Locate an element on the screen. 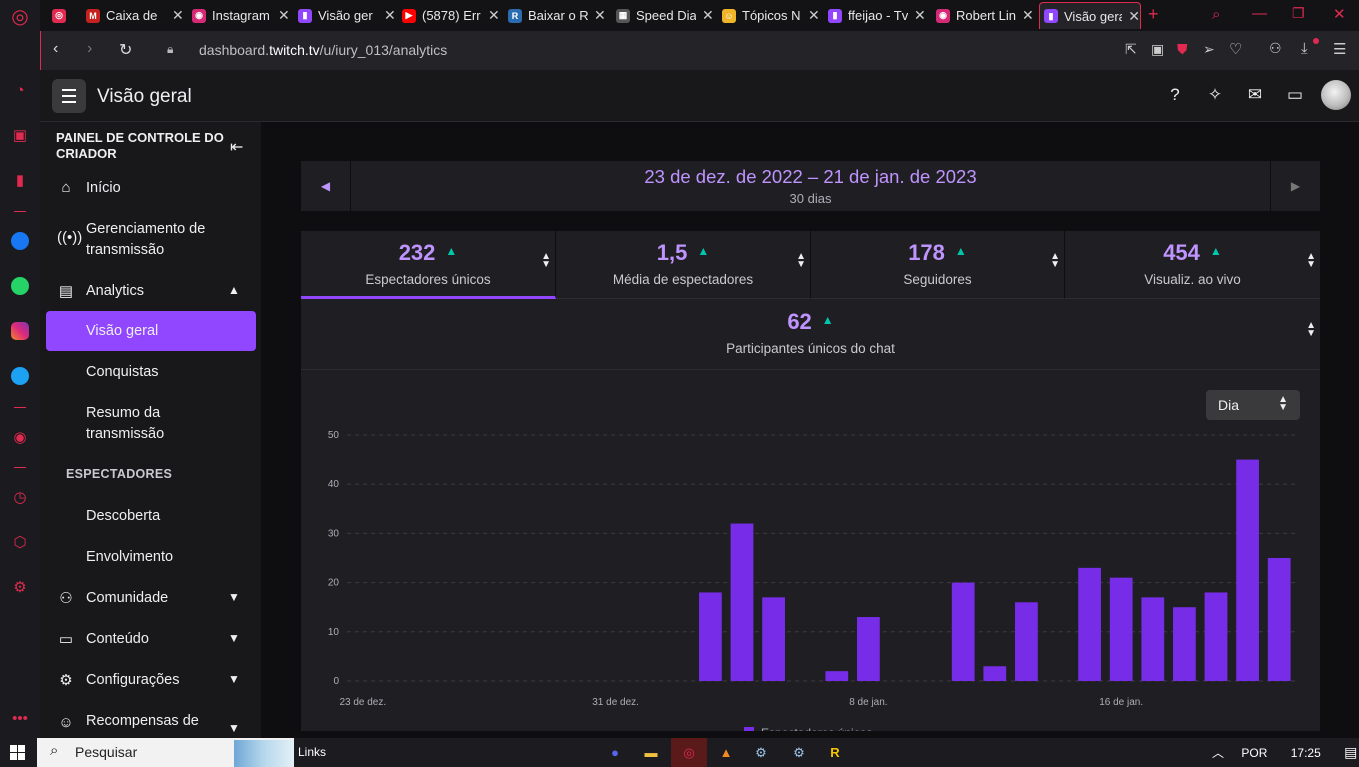  avatar is located at coordinates (1336, 95).